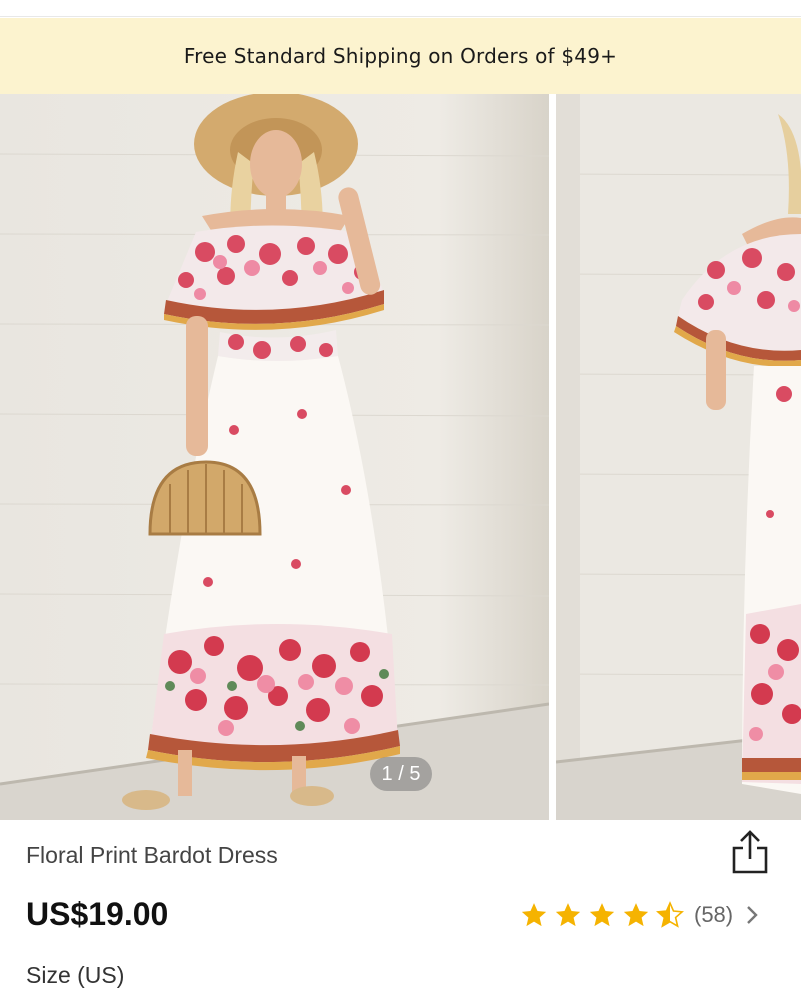 Image resolution: width=801 pixels, height=1000 pixels. Describe the element at coordinates (752, 915) in the screenshot. I see `chevron-right-icon` at that location.